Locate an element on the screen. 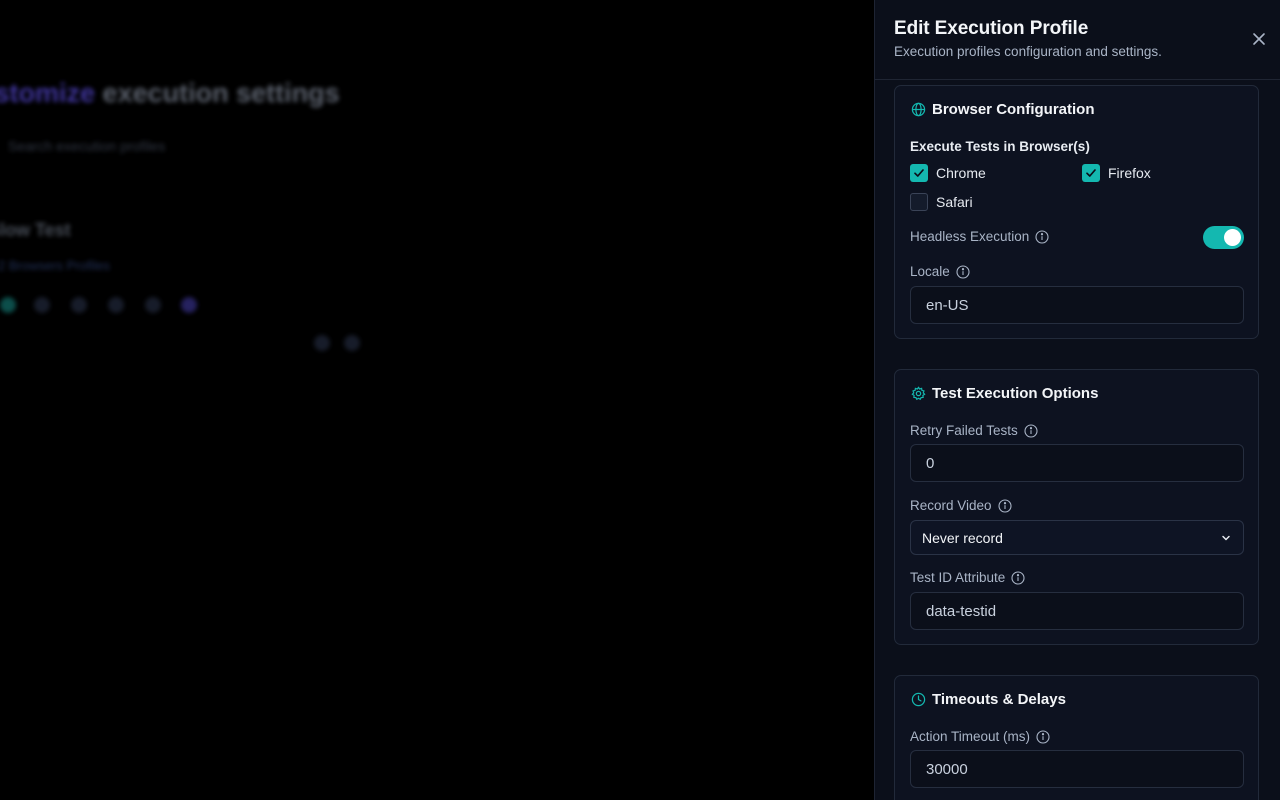 The image size is (1280, 800). retry-label: Retry Failed Tests is located at coordinates (974, 430).